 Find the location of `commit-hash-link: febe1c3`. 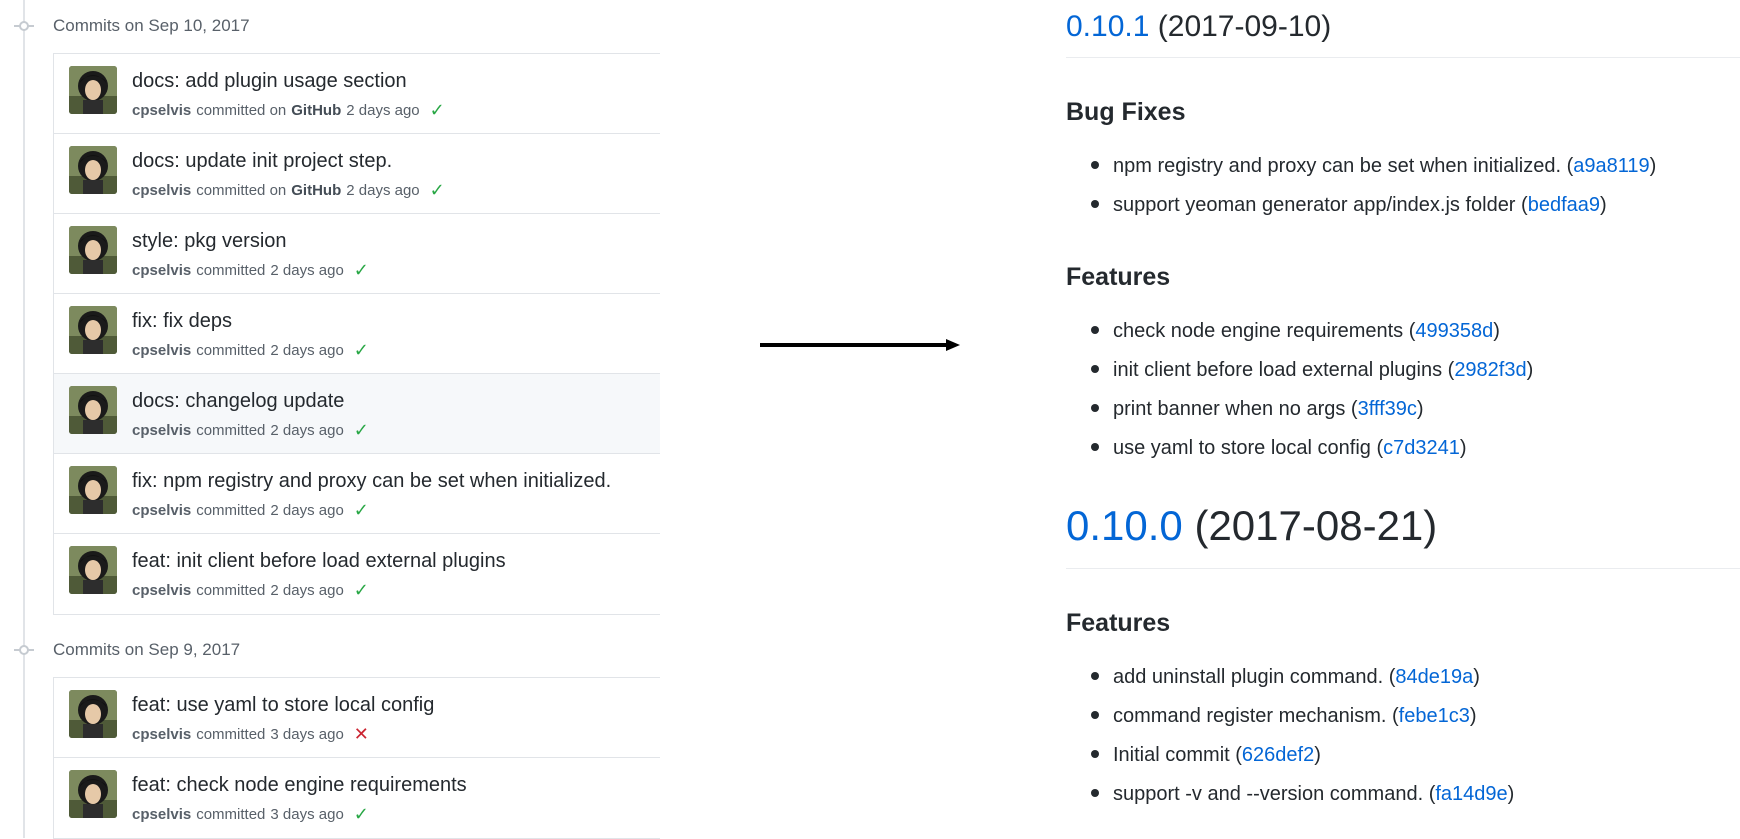

commit-hash-link: febe1c3 is located at coordinates (1434, 716).